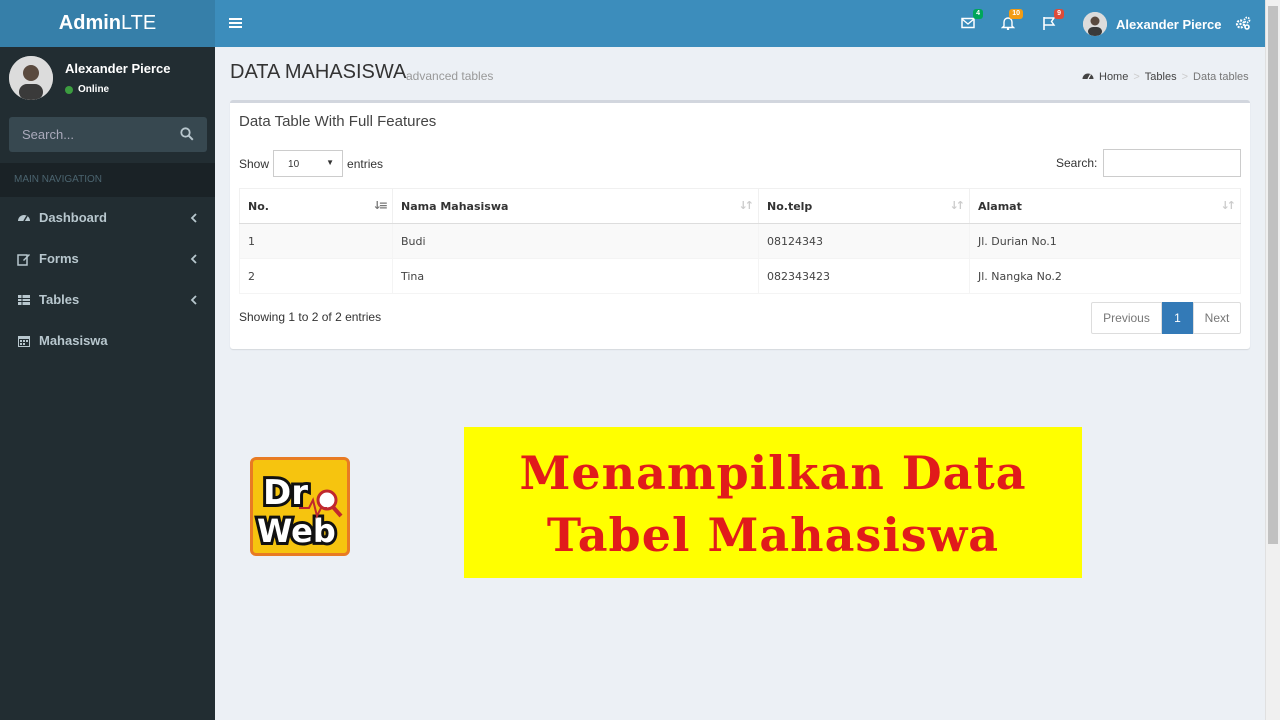 The height and width of the screenshot is (720, 1280). Describe the element at coordinates (1105, 276) in the screenshot. I see `table-cell: Jl. Nangka No.2` at that location.